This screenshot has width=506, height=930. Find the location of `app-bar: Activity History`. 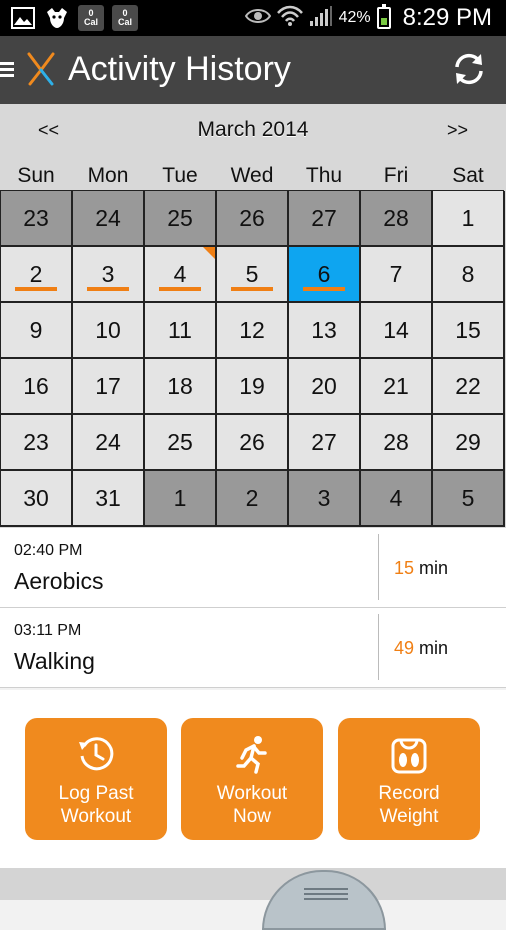

app-bar: Activity History is located at coordinates (253, 70).